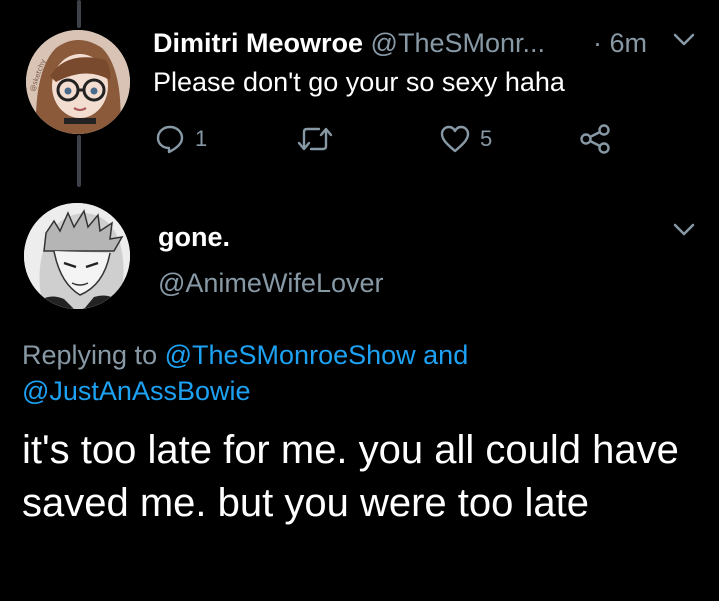 The image size is (719, 601). I want to click on share-icon, so click(595, 139).